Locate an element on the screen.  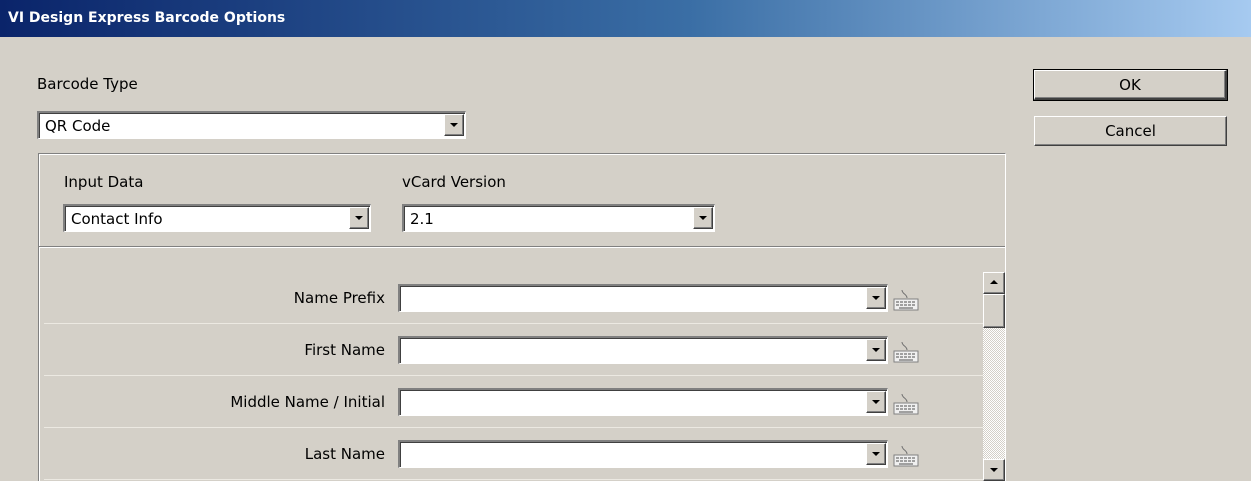
vcard-version-value: 2.1 is located at coordinates (422, 219).